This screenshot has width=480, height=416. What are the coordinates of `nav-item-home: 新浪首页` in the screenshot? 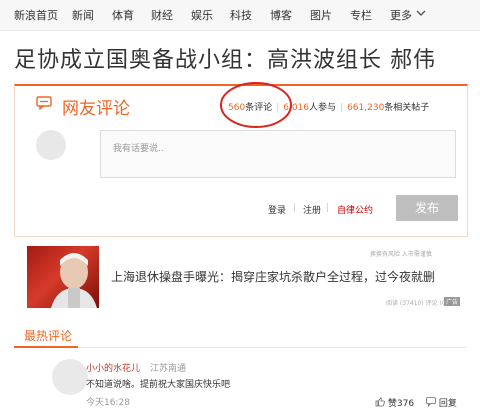 It's located at (36, 15).